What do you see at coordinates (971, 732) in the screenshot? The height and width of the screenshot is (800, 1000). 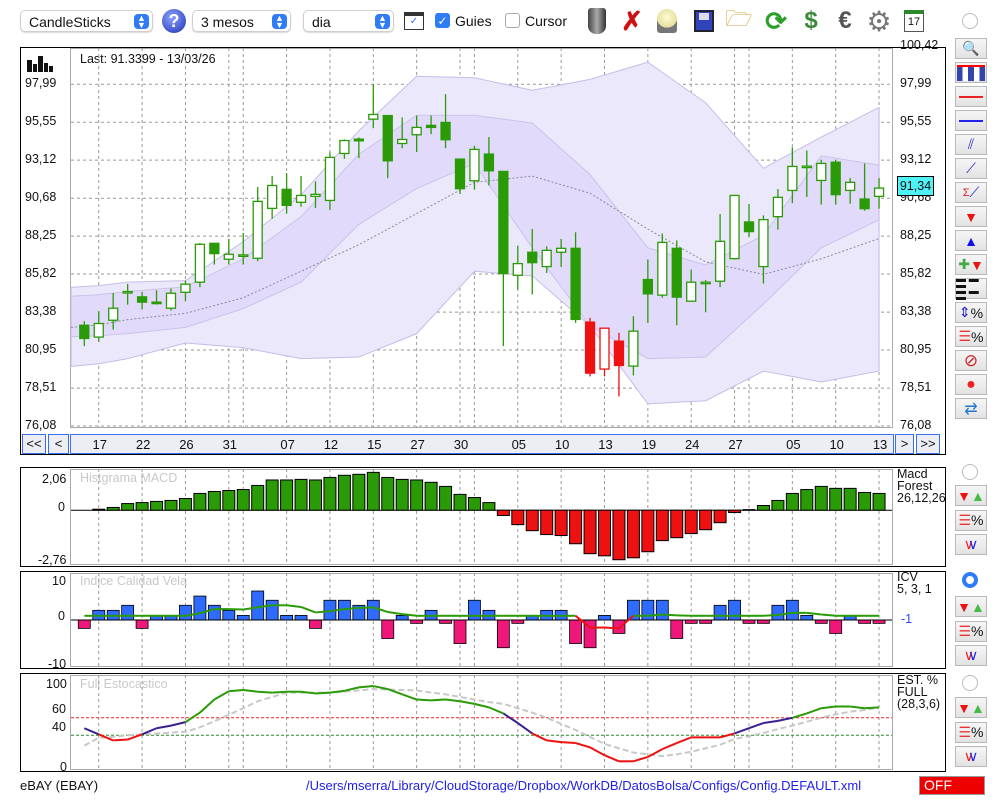 I see `stoch-percent-lines-button: ☰%` at bounding box center [971, 732].